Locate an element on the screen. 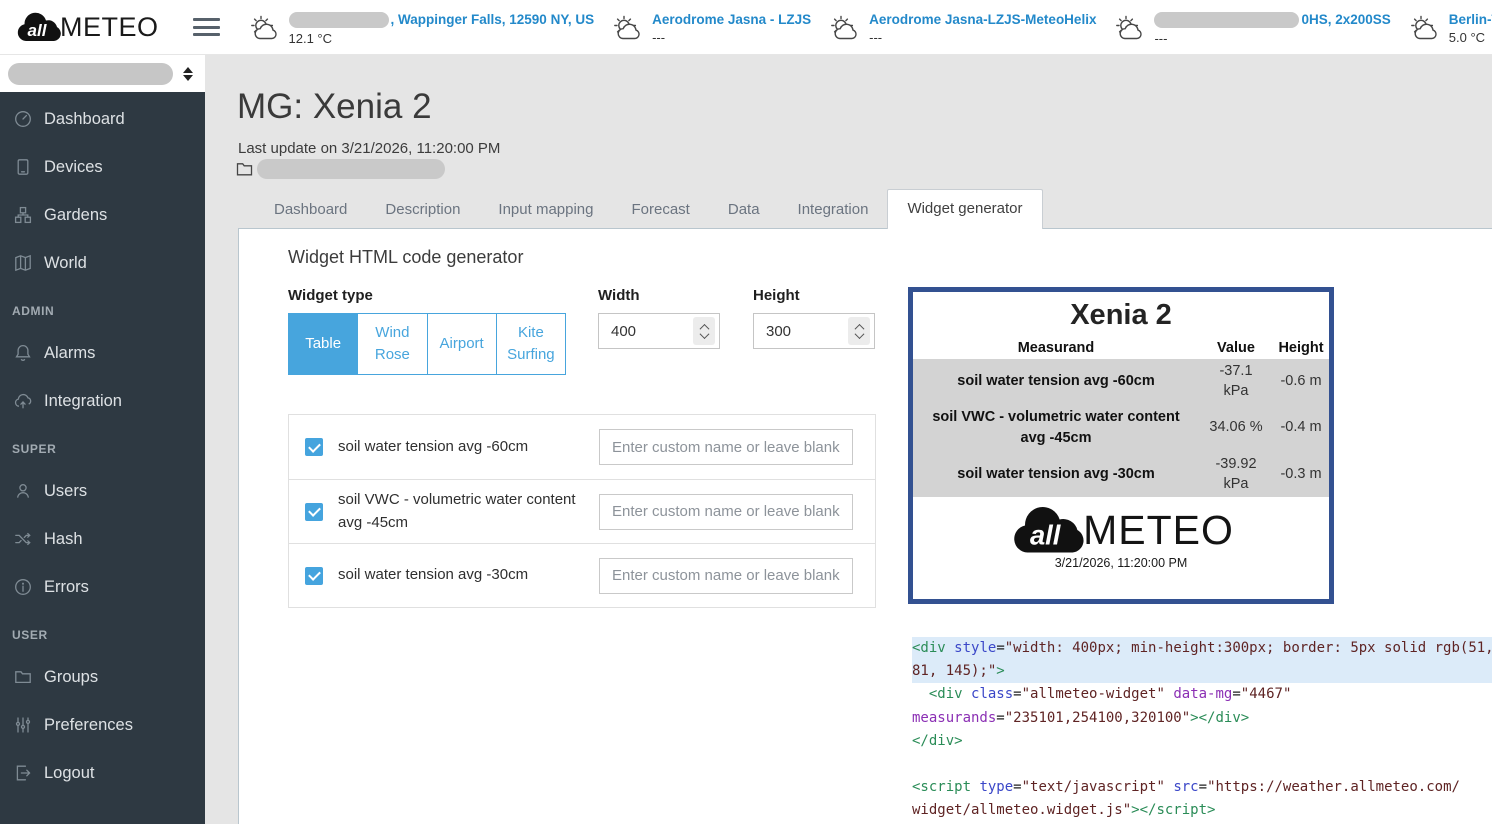 The image size is (1492, 824). station-link-wappinger-falls-12590-ny-us: , Wappinger Falls, 12590 NY, US 12.1 °C is located at coordinates (420, 27).